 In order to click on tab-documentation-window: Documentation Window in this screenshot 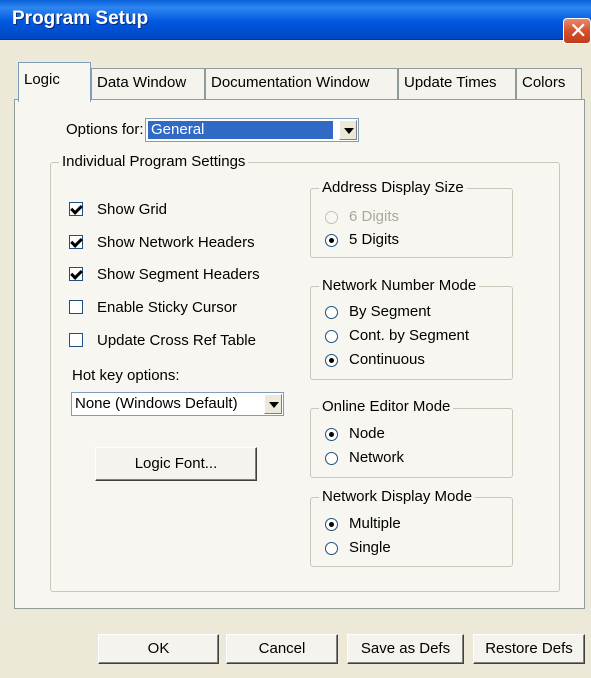, I will do `click(301, 84)`.